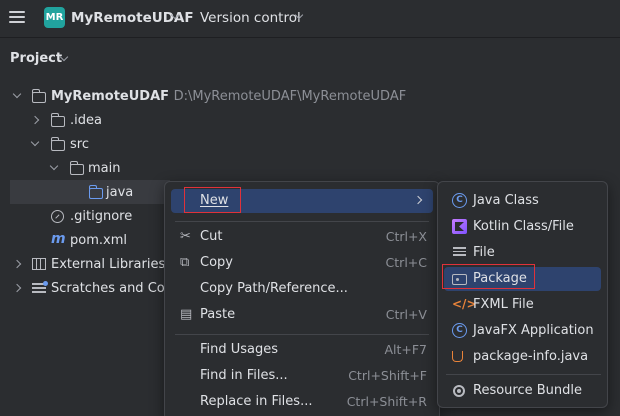 The width and height of the screenshot is (620, 416). Describe the element at coordinates (503, 304) in the screenshot. I see `menu-label: FXML File` at that location.